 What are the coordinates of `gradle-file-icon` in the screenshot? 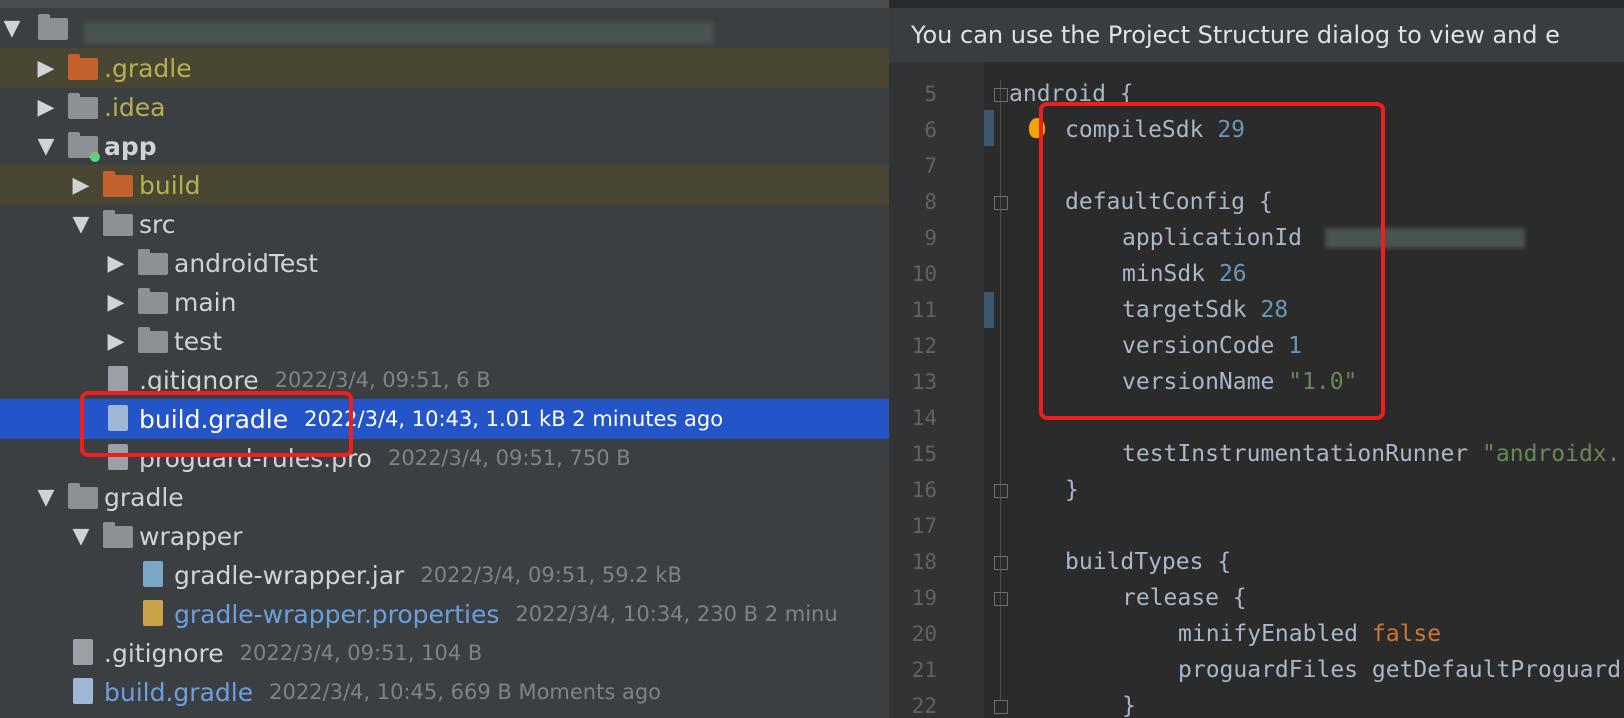 It's located at (83, 692).